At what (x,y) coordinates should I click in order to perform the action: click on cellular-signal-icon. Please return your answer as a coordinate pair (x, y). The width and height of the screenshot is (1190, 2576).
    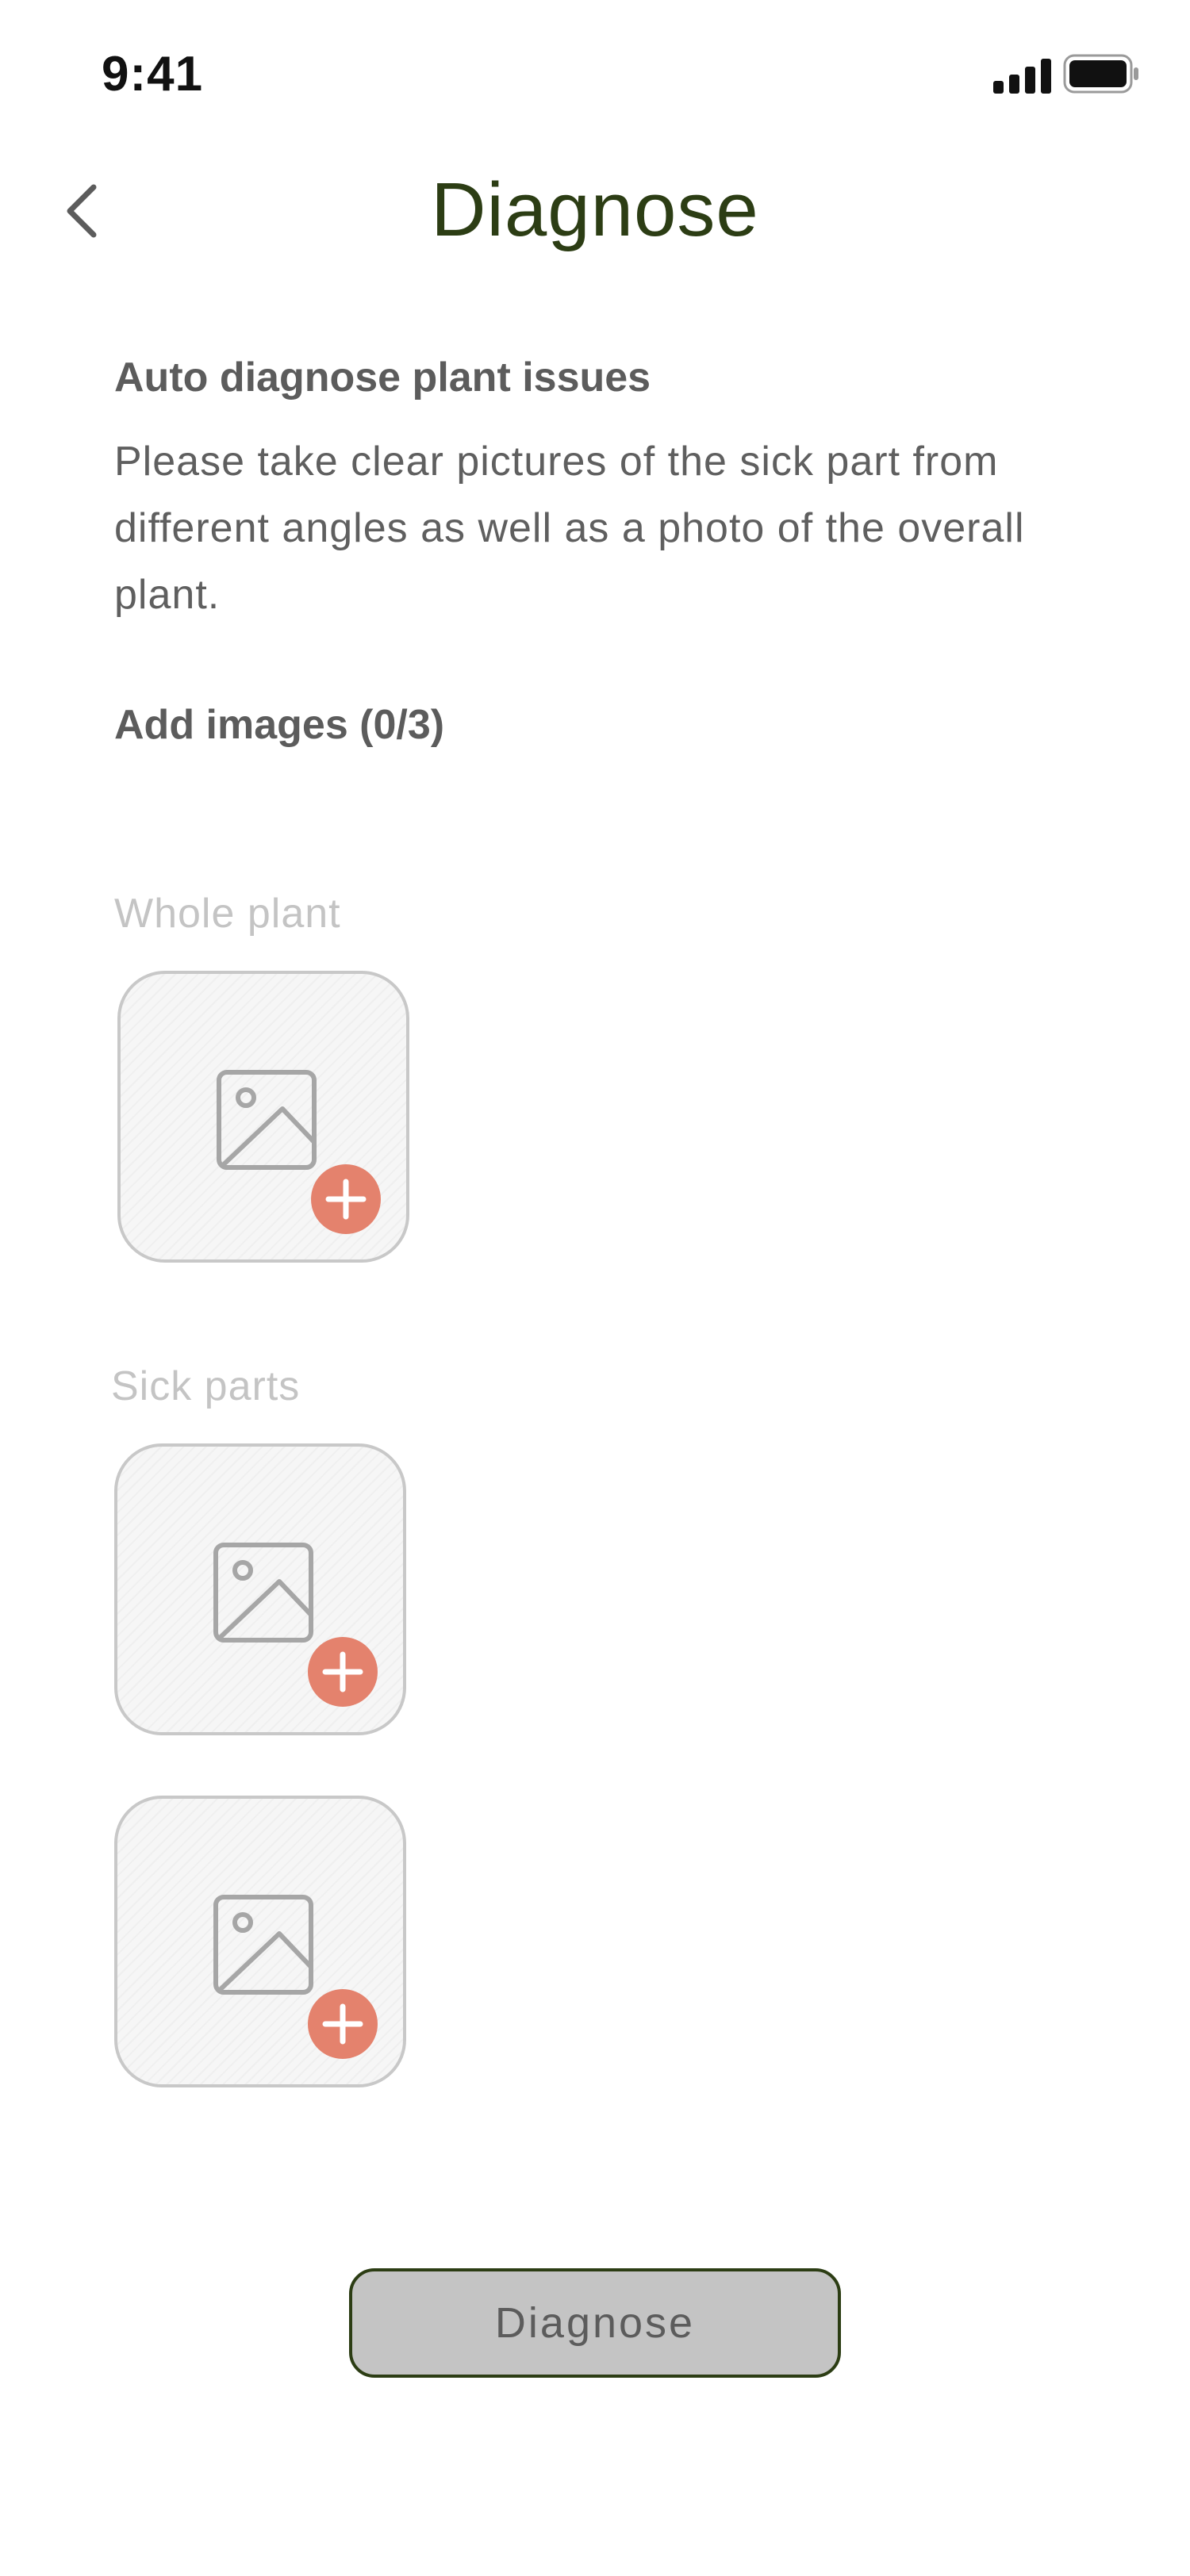
    Looking at the image, I should click on (1022, 76).